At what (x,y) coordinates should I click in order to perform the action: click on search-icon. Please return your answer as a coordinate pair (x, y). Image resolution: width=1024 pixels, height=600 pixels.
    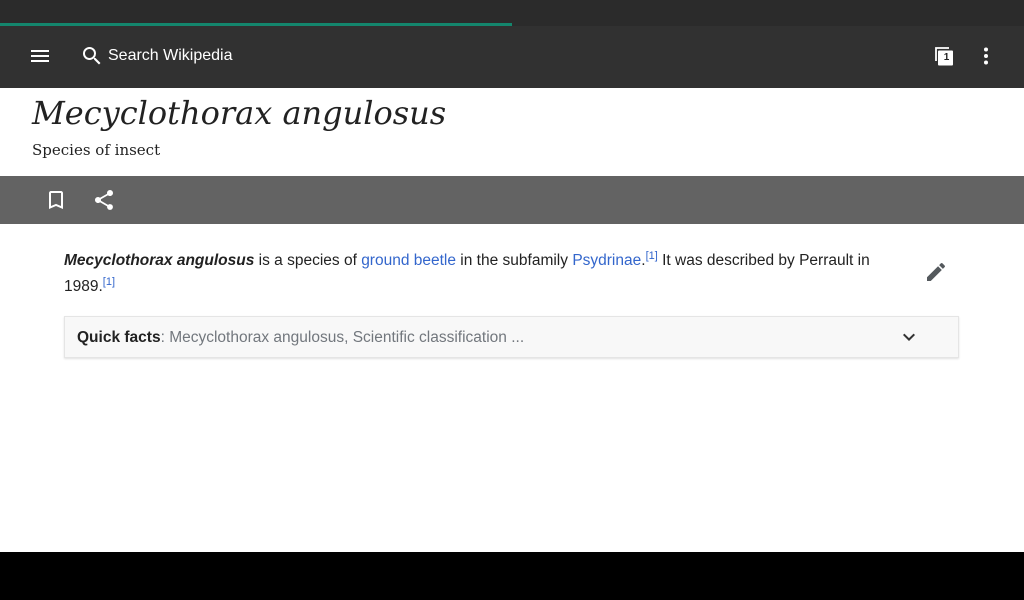
    Looking at the image, I should click on (92, 56).